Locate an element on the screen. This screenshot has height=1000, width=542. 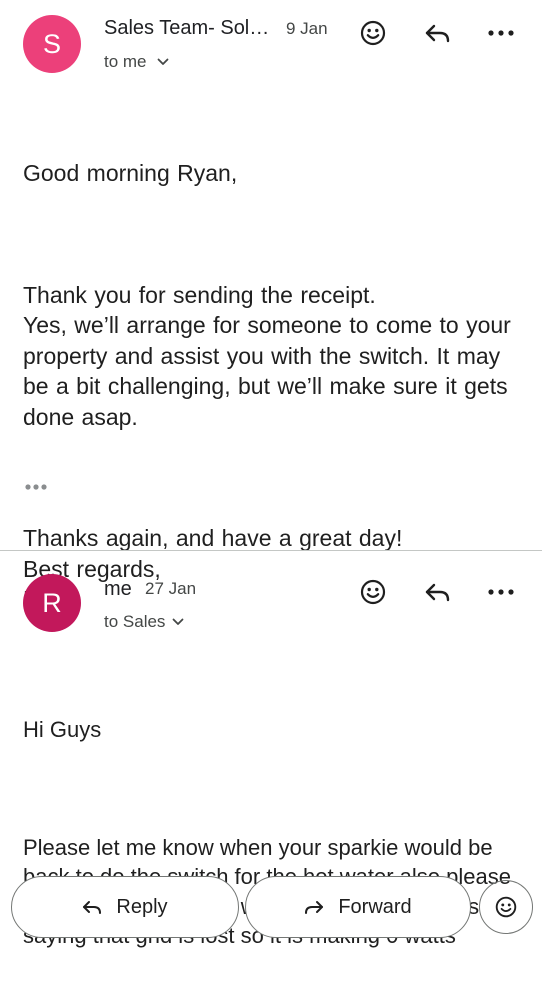
message-header-2: R me 27 Jan to Sales is located at coordinates (271, 607).